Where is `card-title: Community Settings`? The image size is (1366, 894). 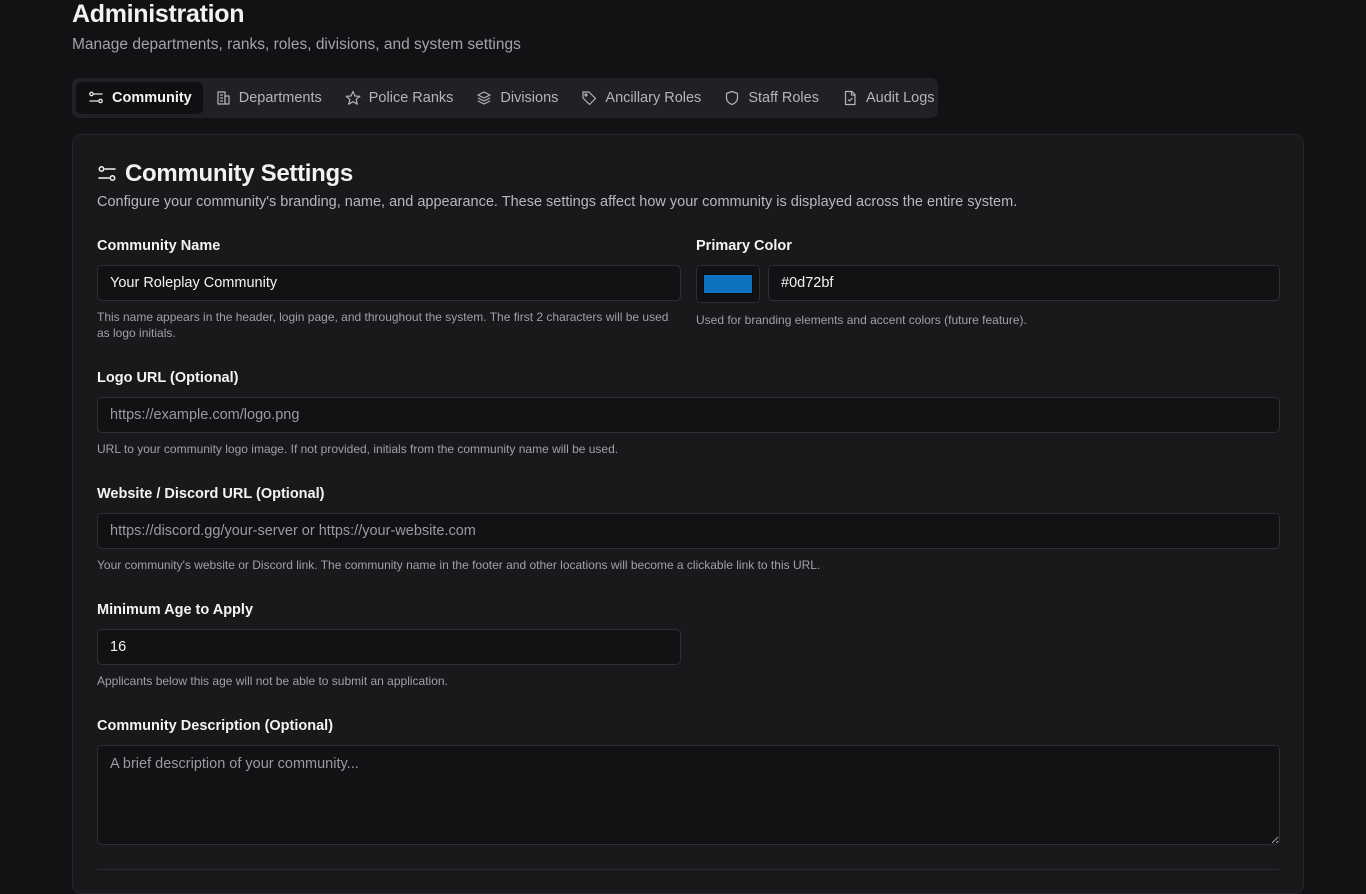 card-title: Community Settings is located at coordinates (239, 173).